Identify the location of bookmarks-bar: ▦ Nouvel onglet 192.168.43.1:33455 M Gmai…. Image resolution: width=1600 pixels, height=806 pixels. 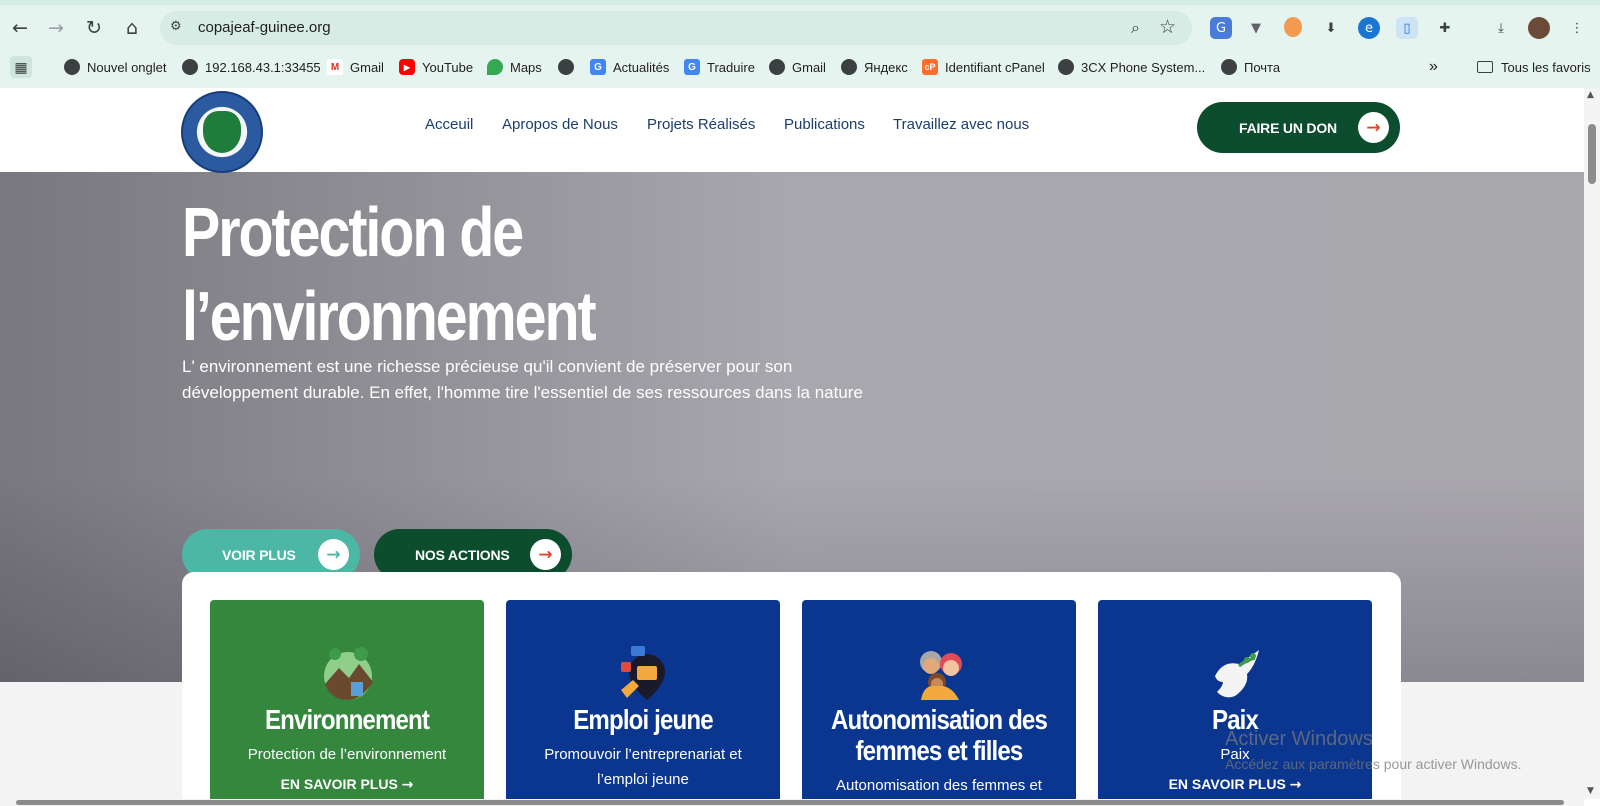
(800, 67).